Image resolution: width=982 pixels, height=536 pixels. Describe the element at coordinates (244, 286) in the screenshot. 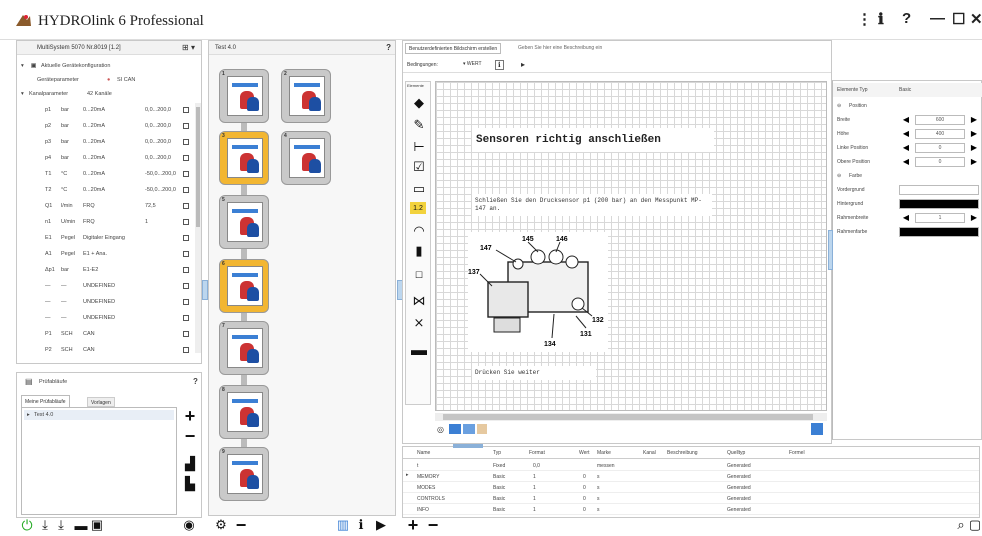

I see `flow-step-tile: 6` at that location.